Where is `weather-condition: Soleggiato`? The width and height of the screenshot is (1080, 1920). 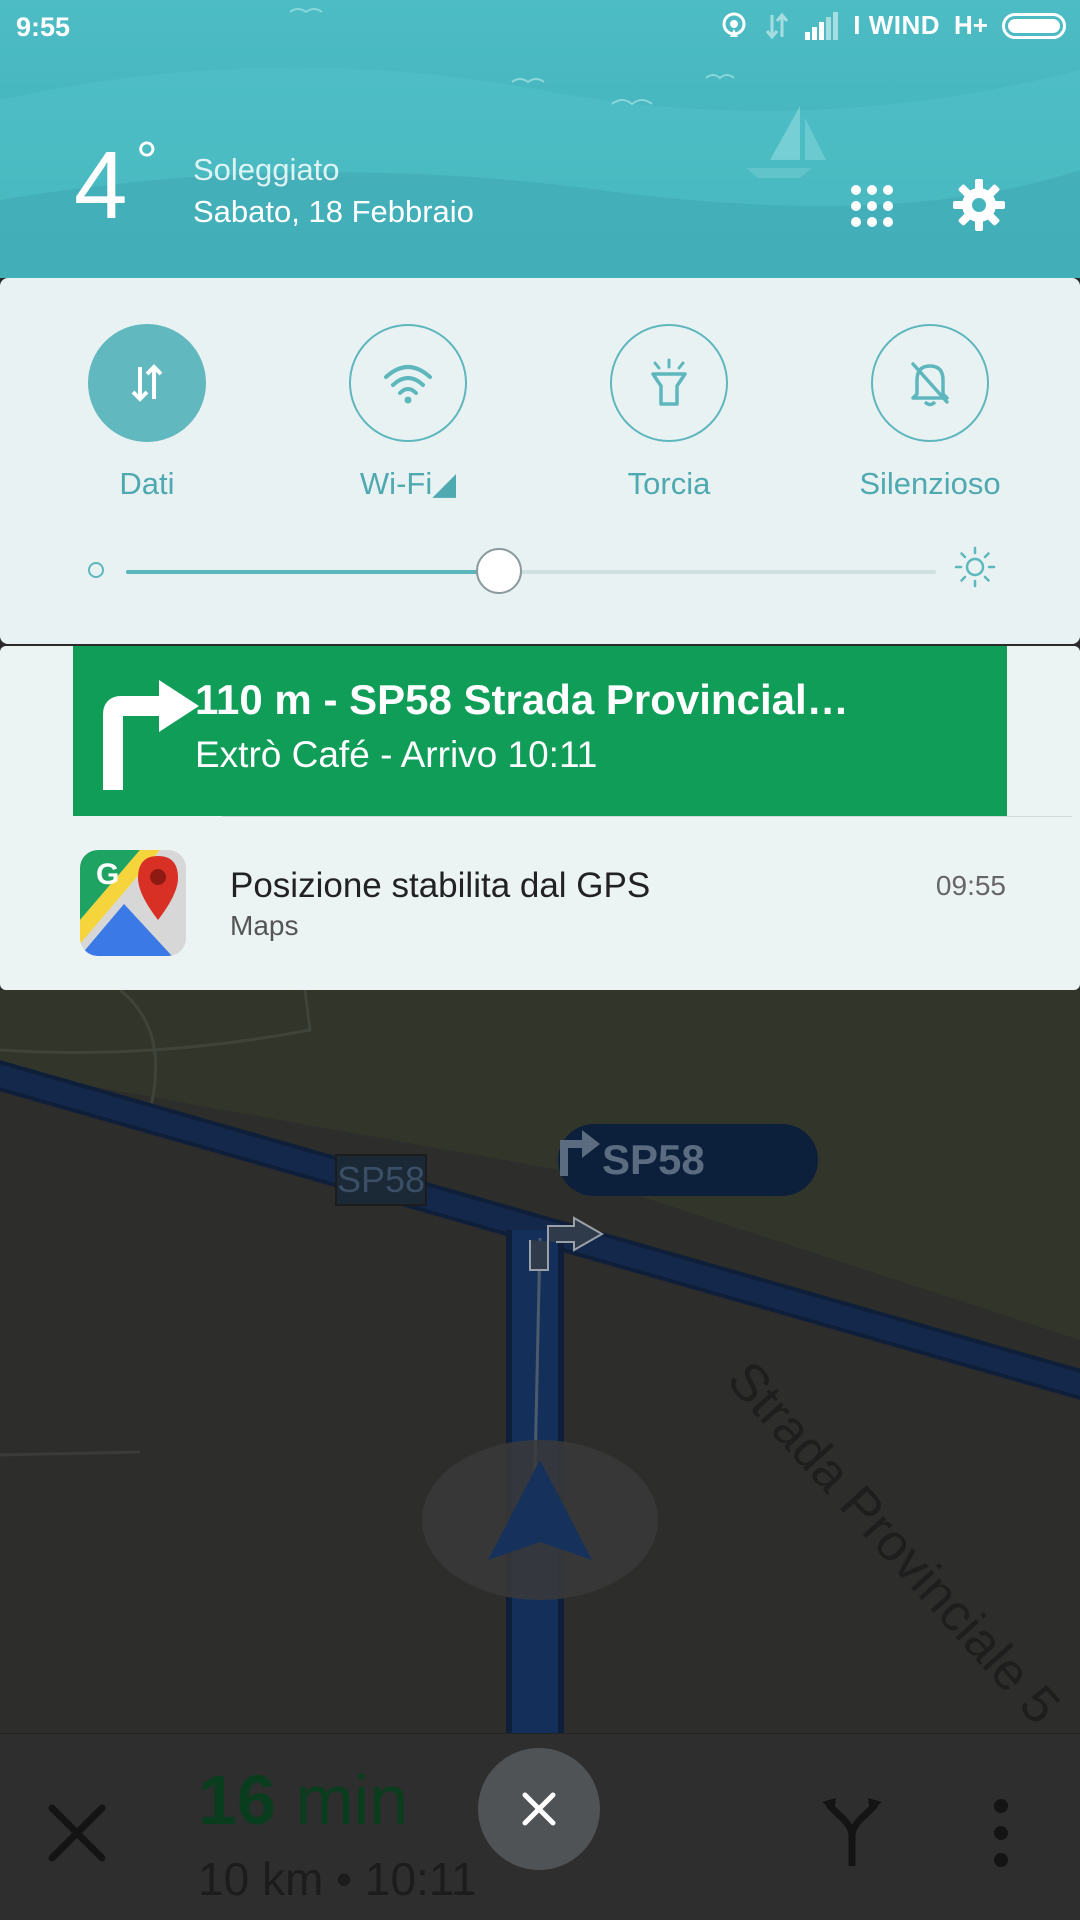
weather-condition: Soleggiato is located at coordinates (266, 169).